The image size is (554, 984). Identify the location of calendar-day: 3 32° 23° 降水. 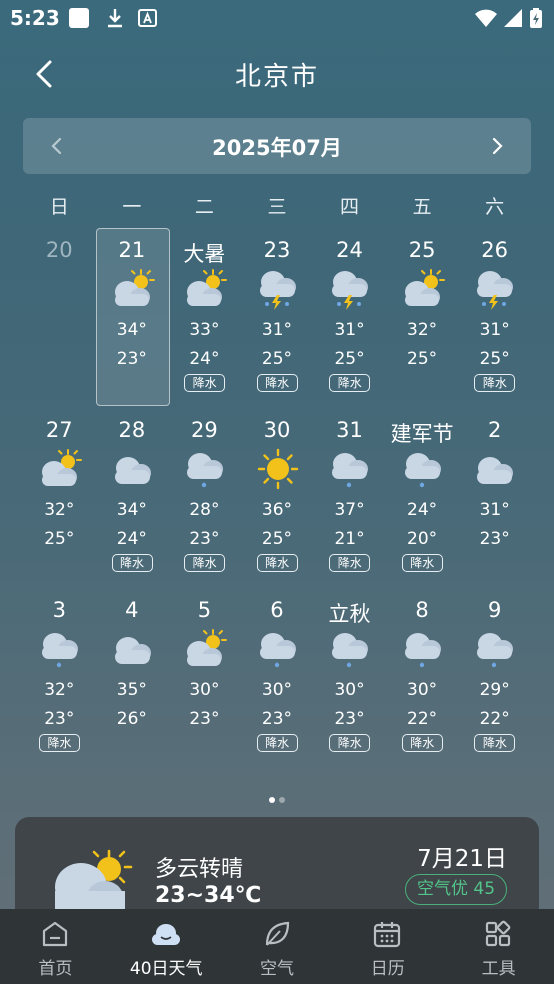
(59, 677).